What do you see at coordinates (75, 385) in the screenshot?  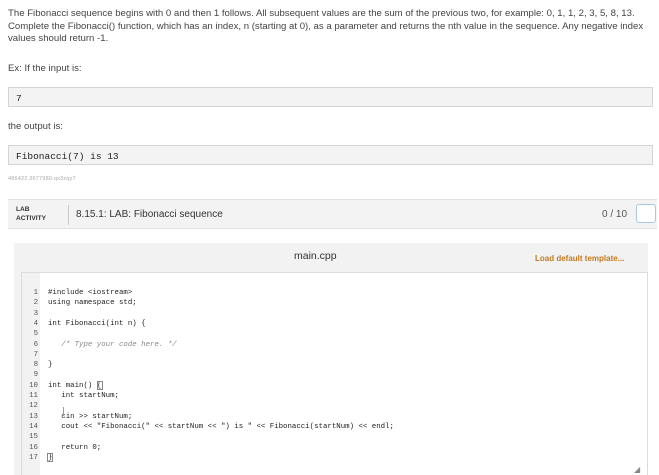 I see `code-line: int main() {` at bounding box center [75, 385].